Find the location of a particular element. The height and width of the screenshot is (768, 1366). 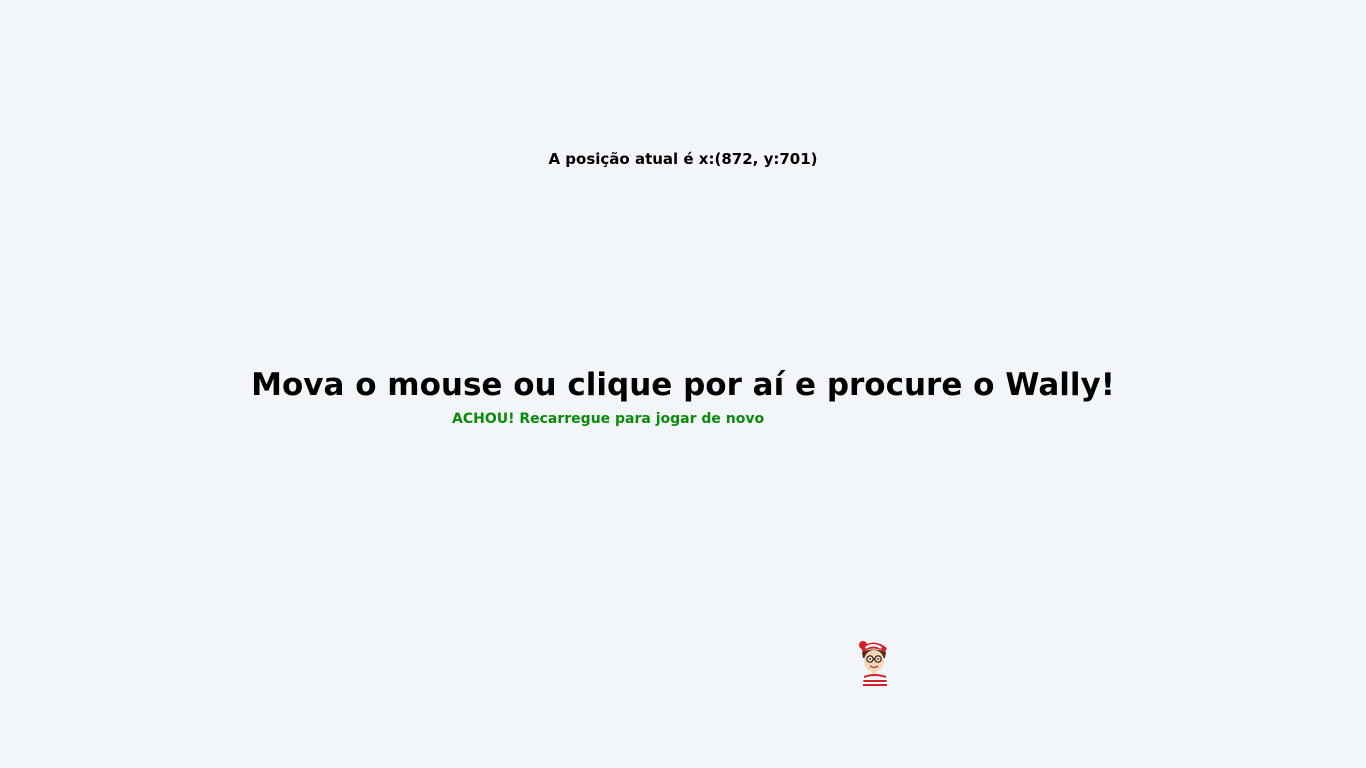

found-message: ACHOU! Recarregue para jogar de novo is located at coordinates (608, 419).